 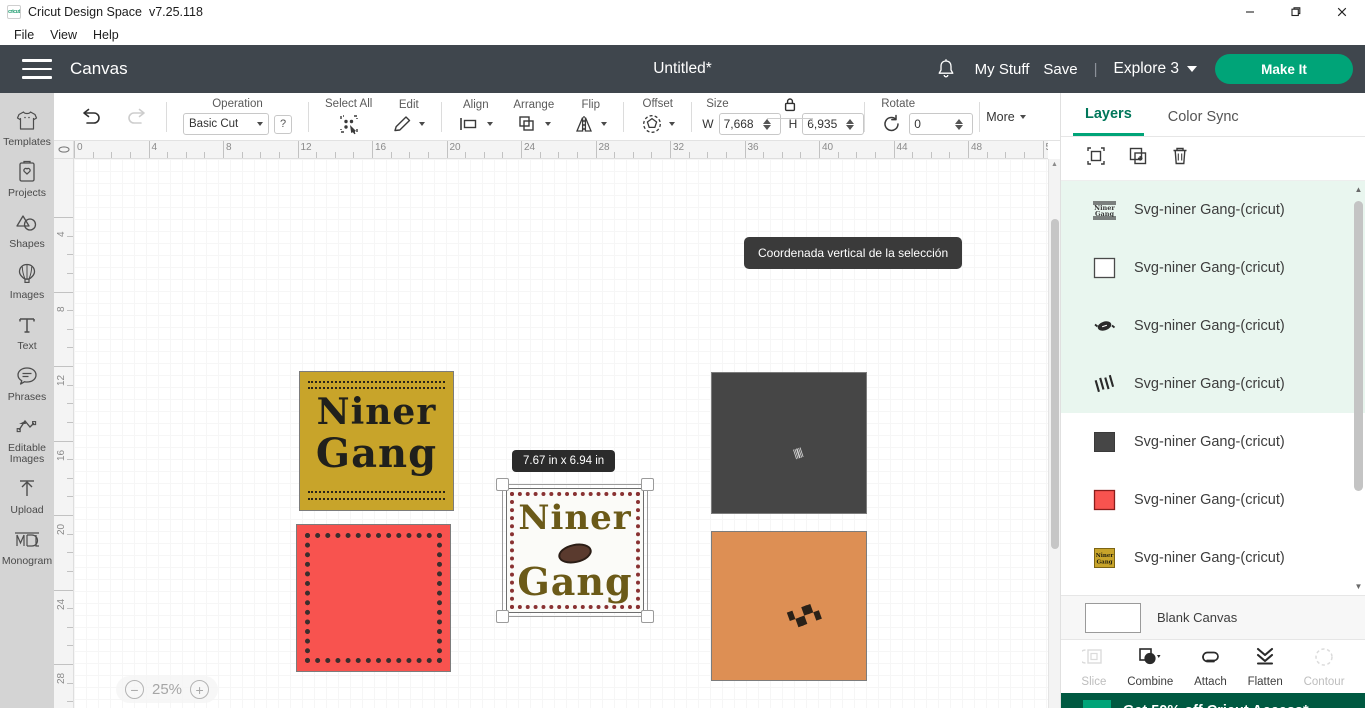 What do you see at coordinates (27, 545) in the screenshot?
I see `sidebar-item-monogram: Monogram` at bounding box center [27, 545].